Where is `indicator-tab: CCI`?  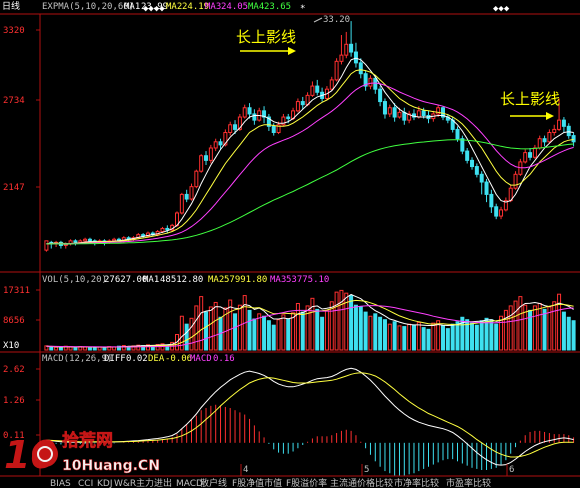 indicator-tab: CCI is located at coordinates (85, 483).